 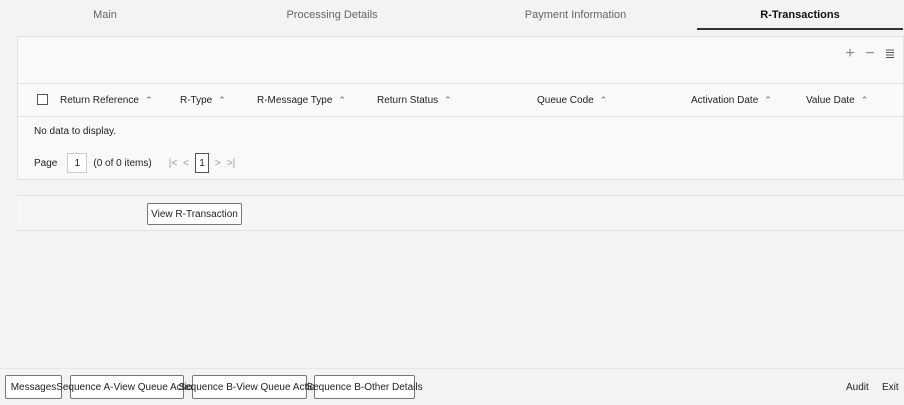 I want to click on view-r-transaction-button: View R-Transaction, so click(x=194, y=214).